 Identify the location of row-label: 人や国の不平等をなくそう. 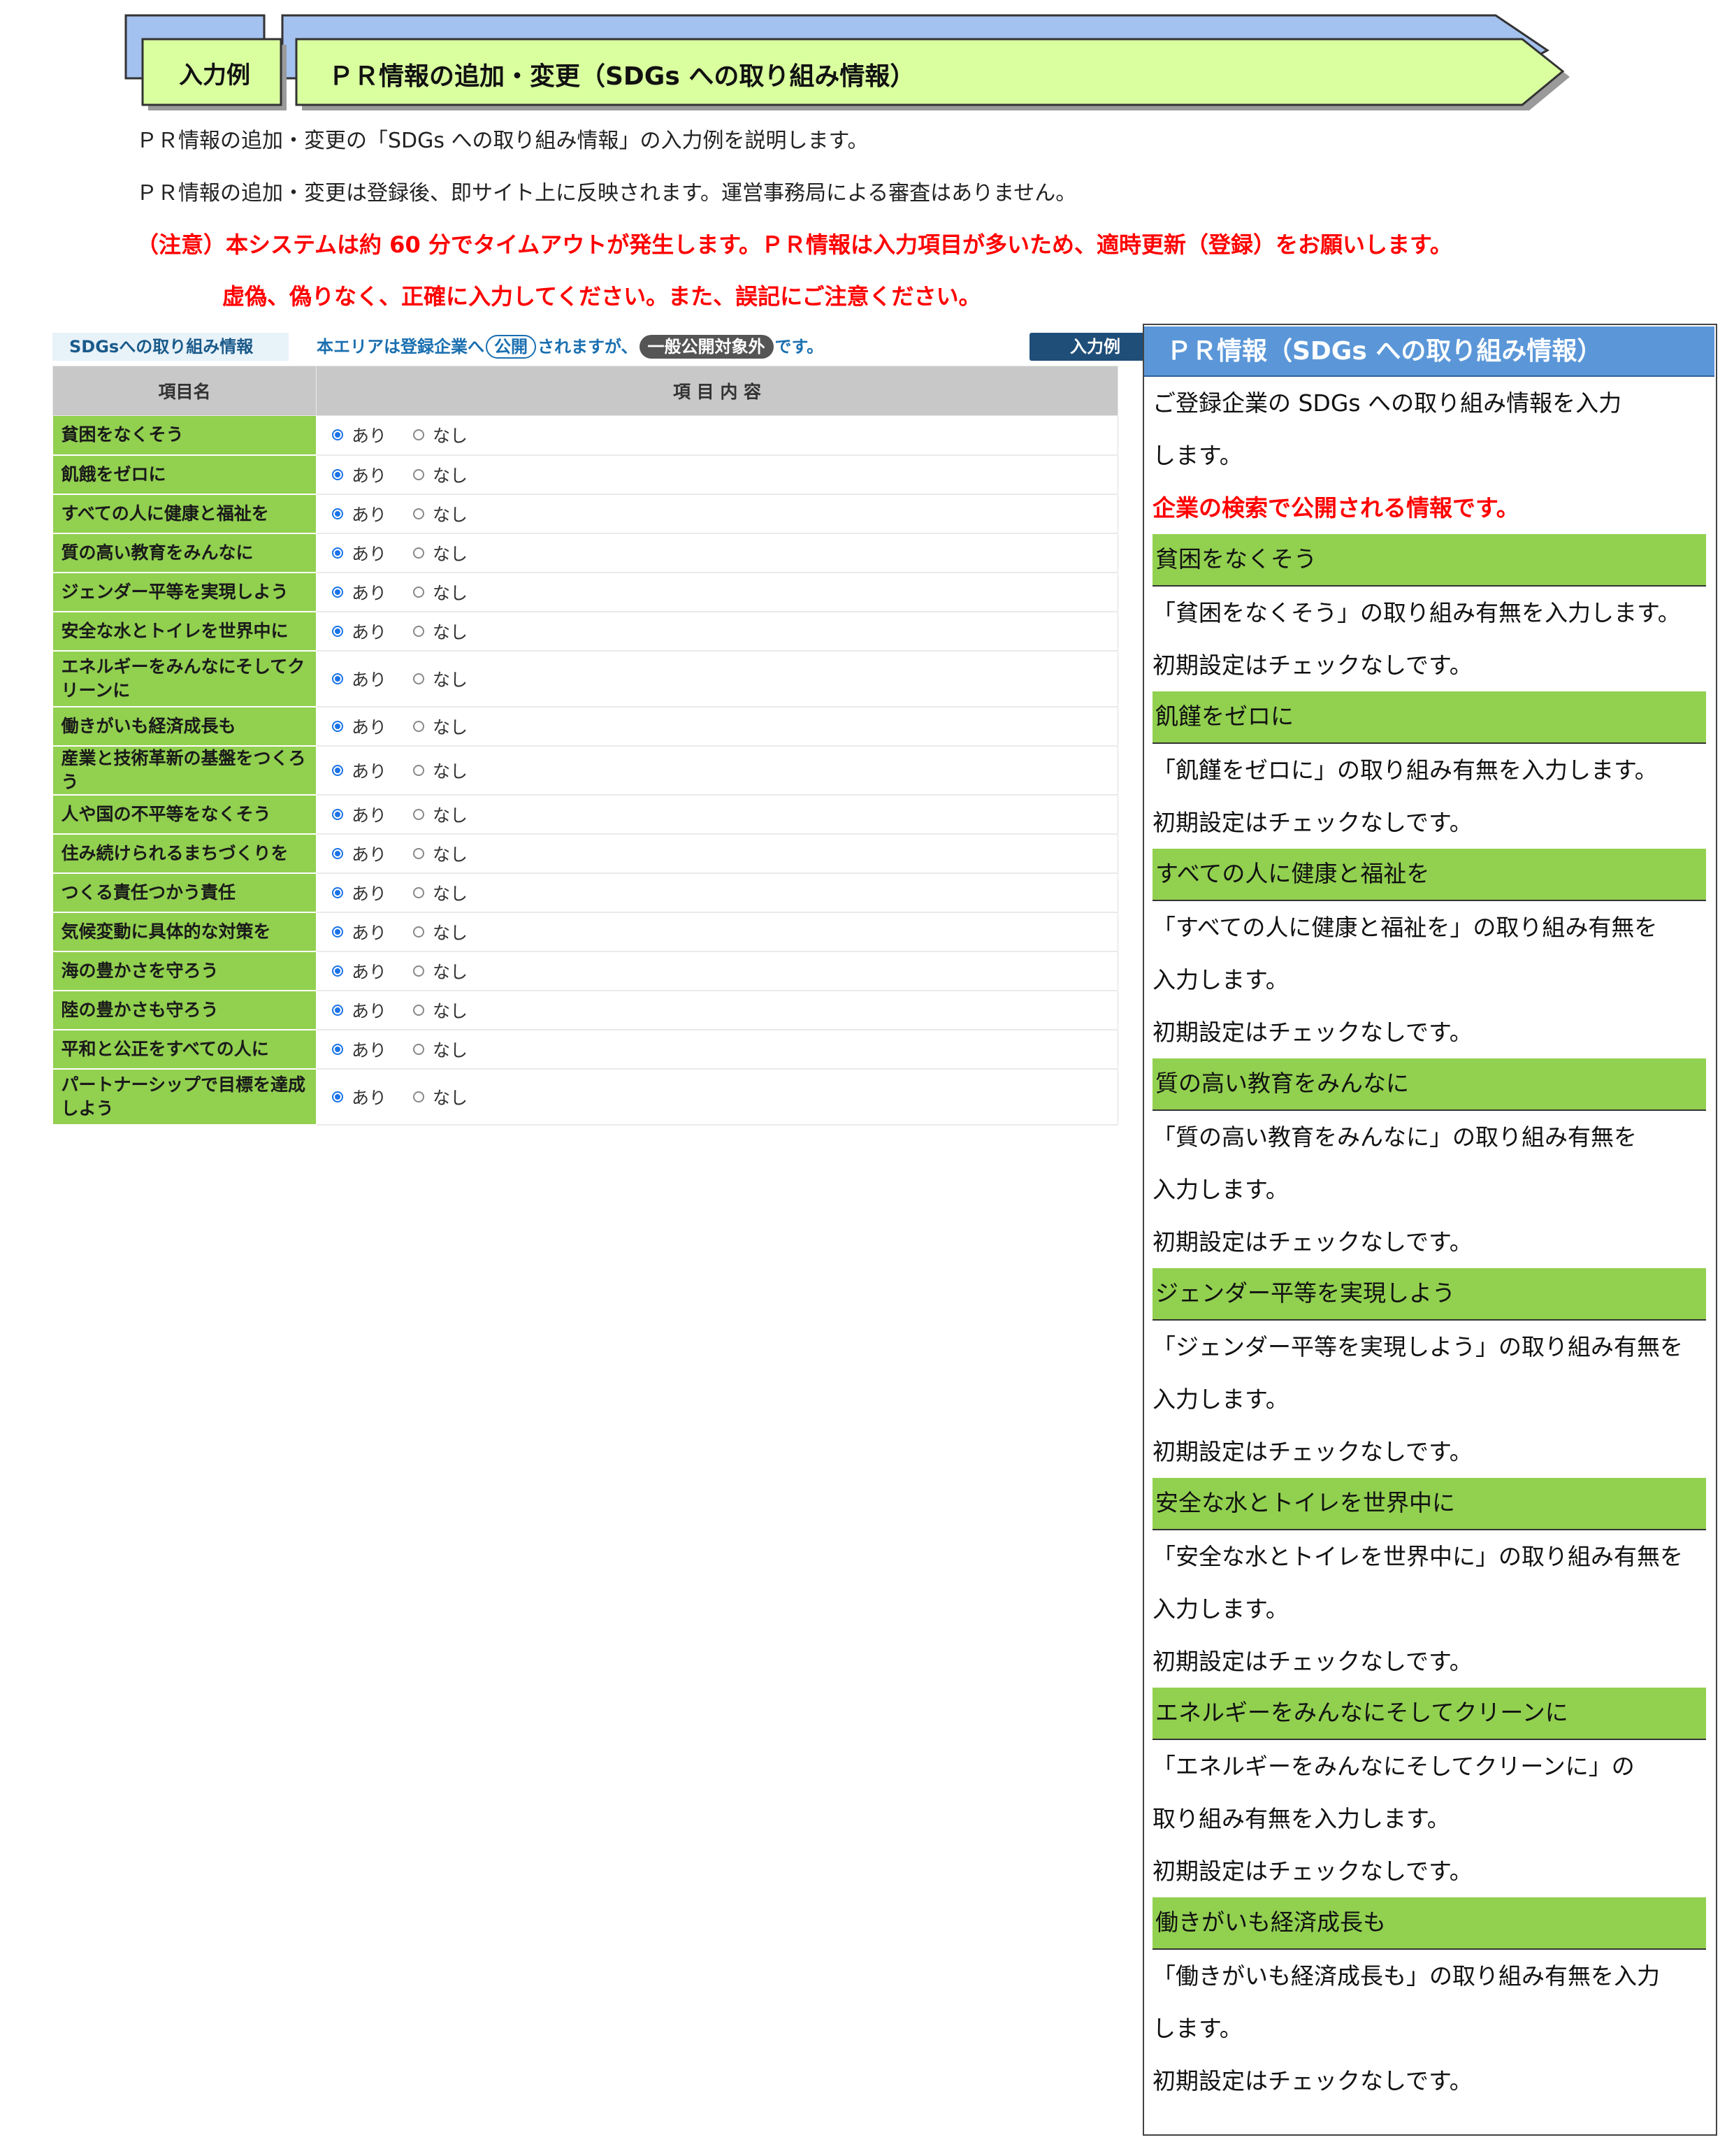
(184, 814).